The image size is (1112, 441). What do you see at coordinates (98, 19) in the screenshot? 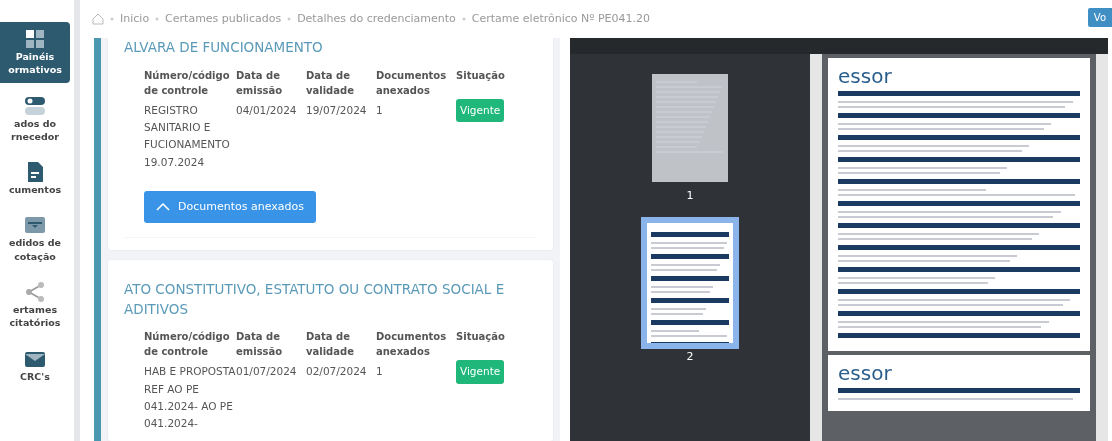
I see `home-icon` at bounding box center [98, 19].